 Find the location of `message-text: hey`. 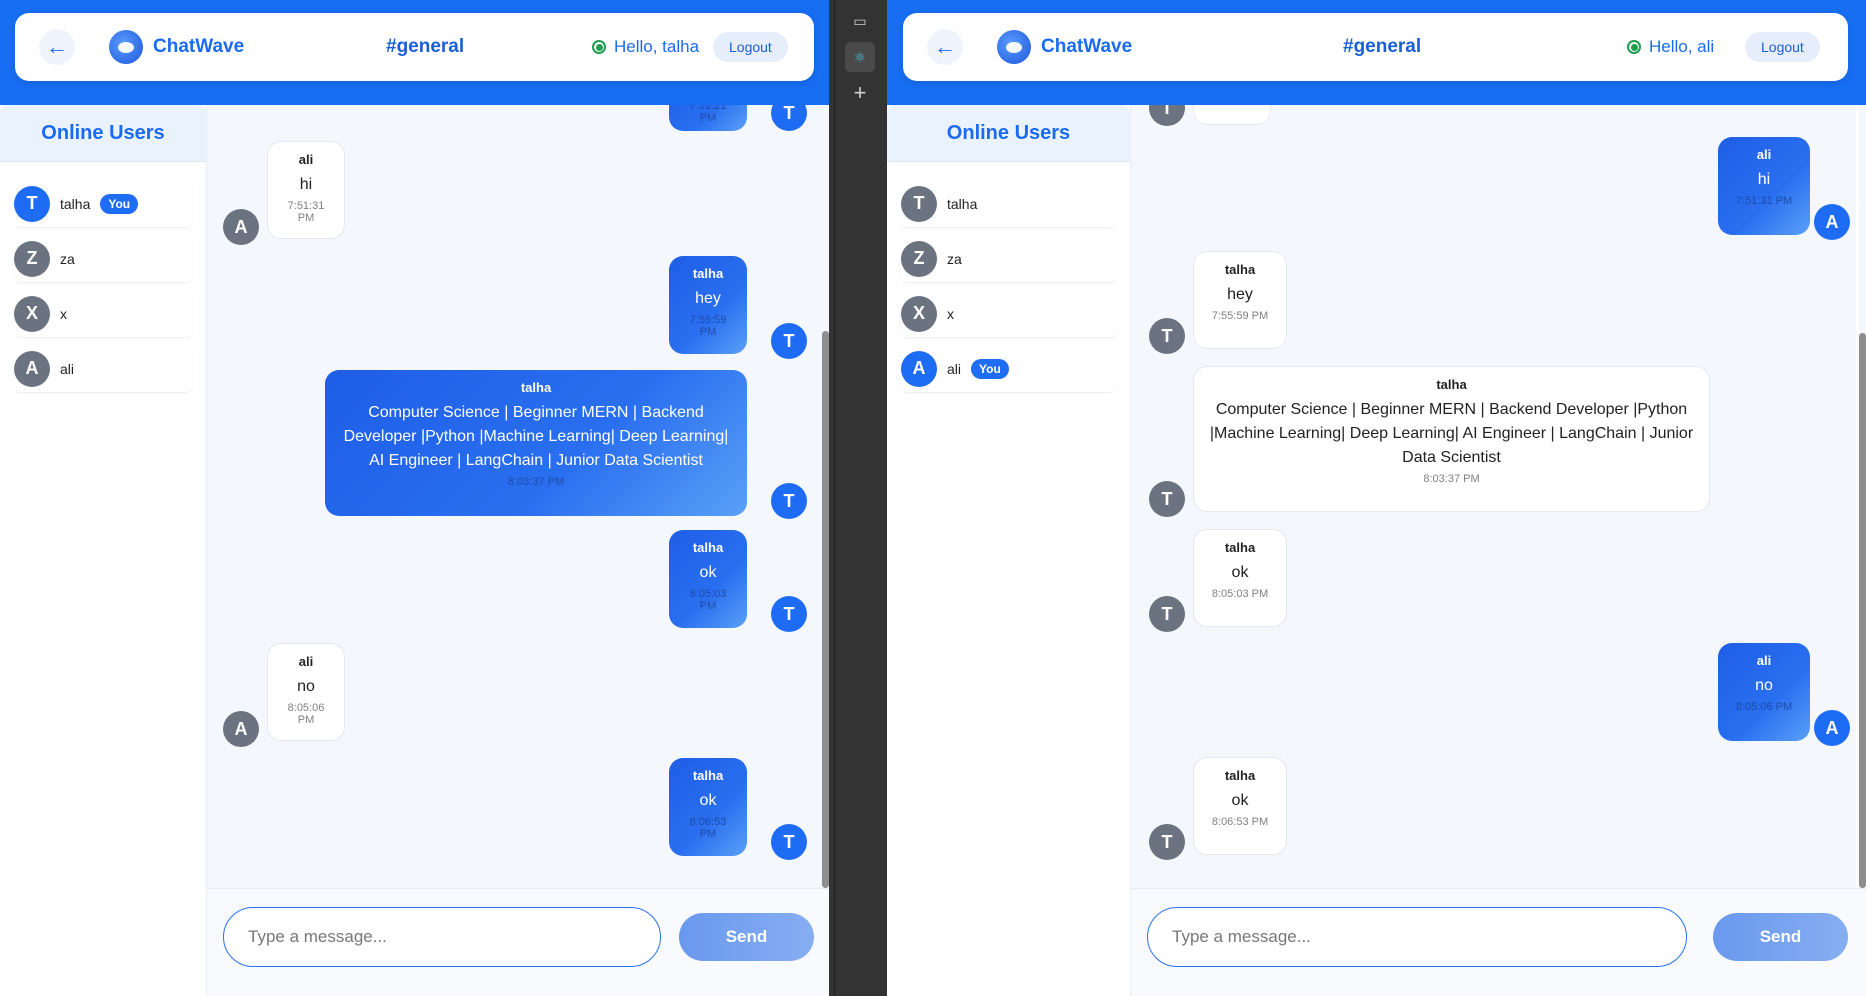

message-text: hey is located at coordinates (708, 298).